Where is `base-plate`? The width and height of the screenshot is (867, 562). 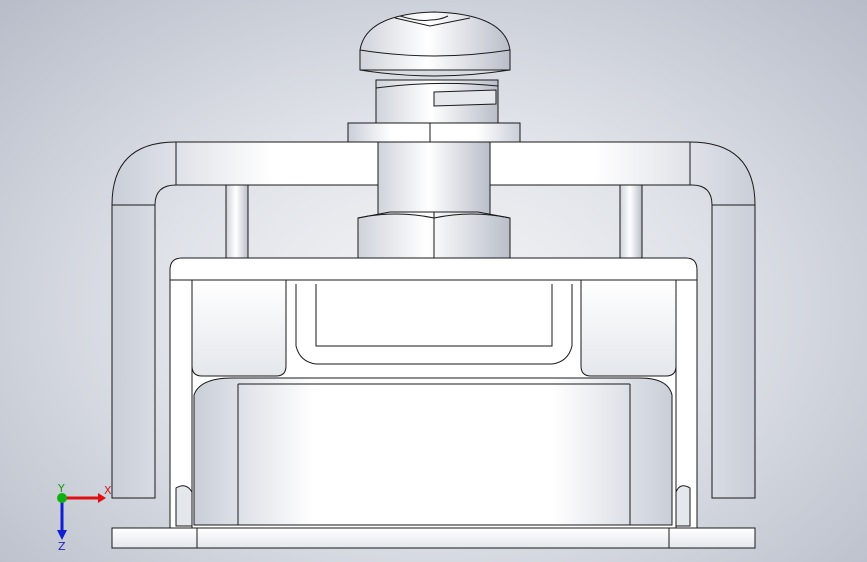 base-plate is located at coordinates (433, 538).